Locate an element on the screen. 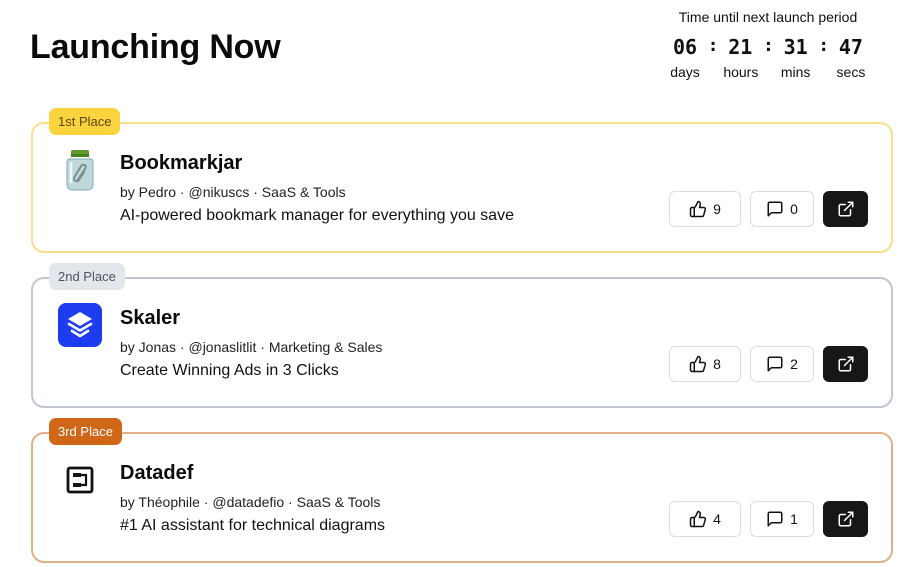 This screenshot has width=908, height=567. countdown-secs-label: secs is located at coordinates (851, 72).